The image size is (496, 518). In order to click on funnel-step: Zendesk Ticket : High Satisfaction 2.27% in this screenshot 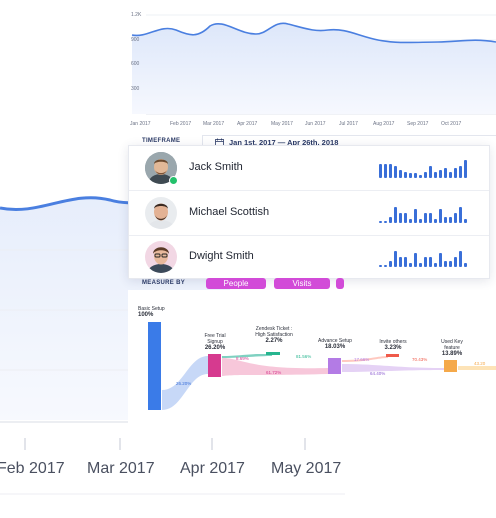, I will do `click(274, 335)`.